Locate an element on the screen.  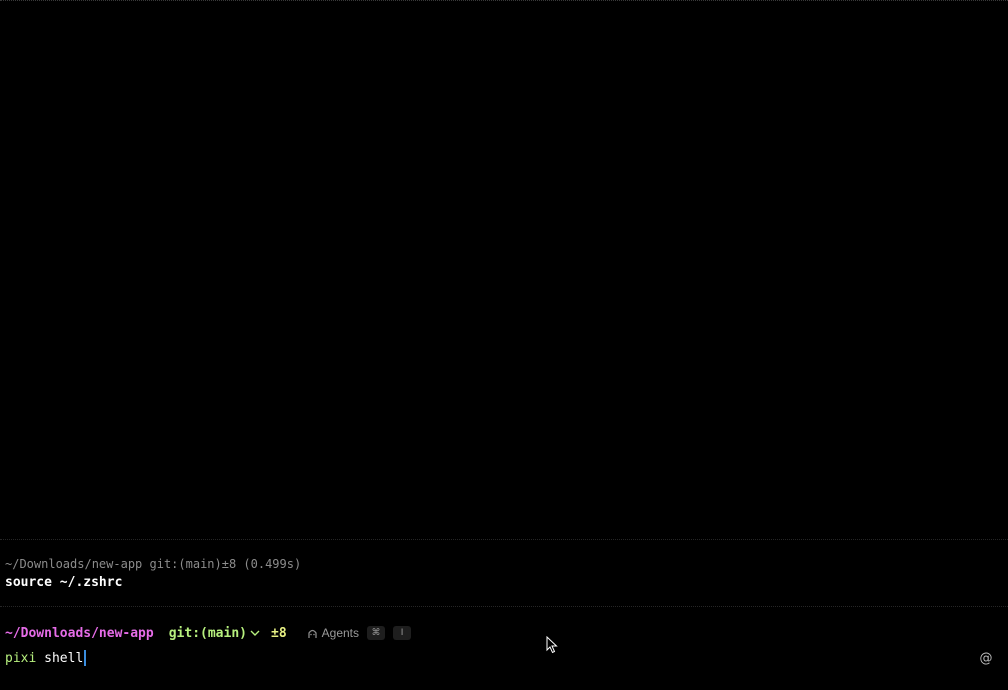
mouse-pointer-icon is located at coordinates (552, 645).